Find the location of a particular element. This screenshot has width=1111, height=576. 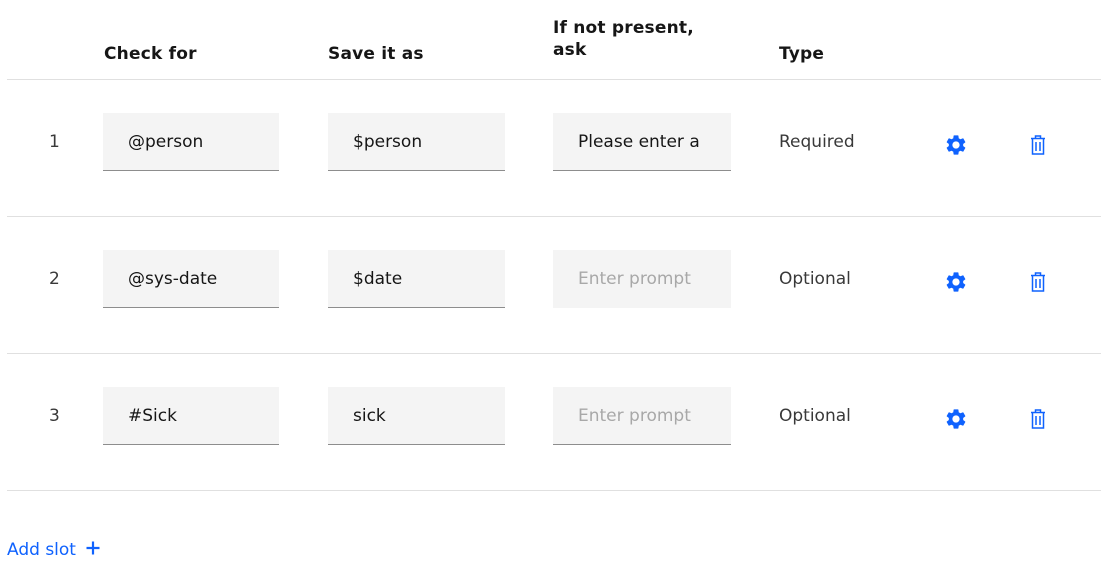

plus-icon is located at coordinates (93, 550).